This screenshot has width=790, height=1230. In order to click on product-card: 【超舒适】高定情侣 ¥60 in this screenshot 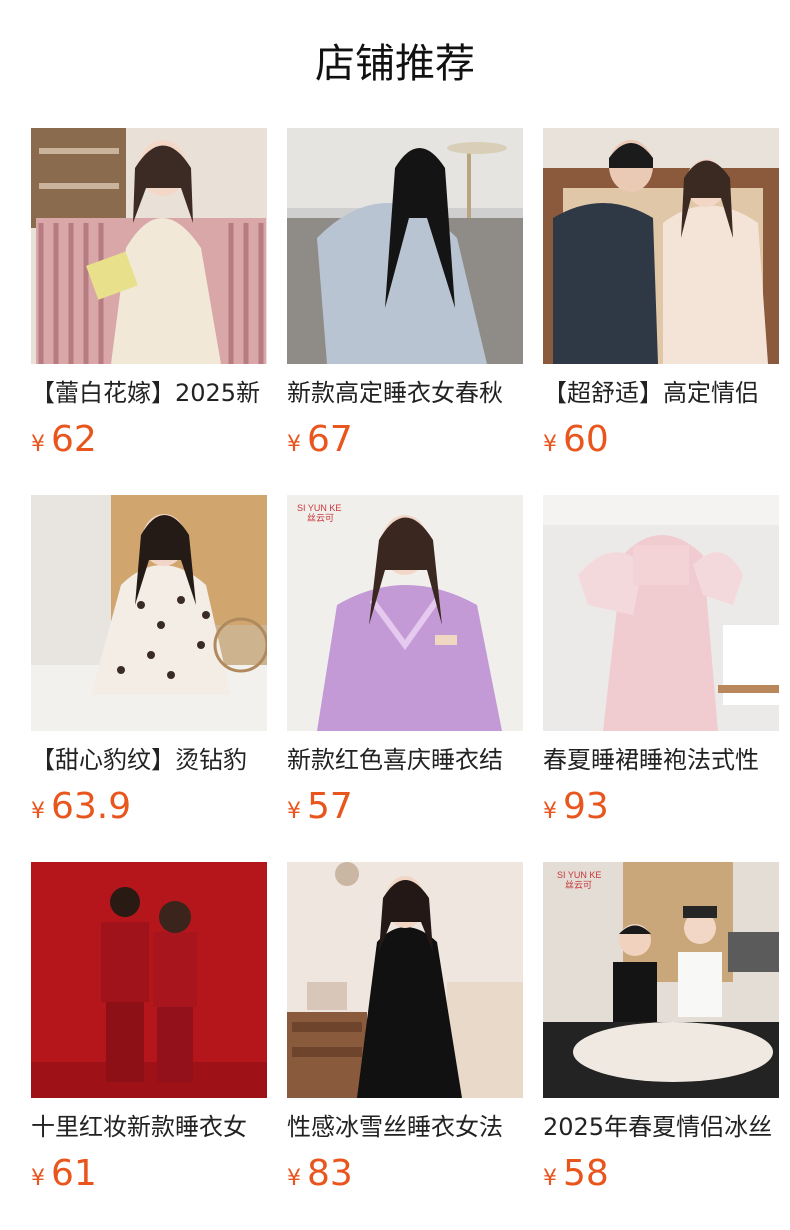, I will do `click(661, 294)`.